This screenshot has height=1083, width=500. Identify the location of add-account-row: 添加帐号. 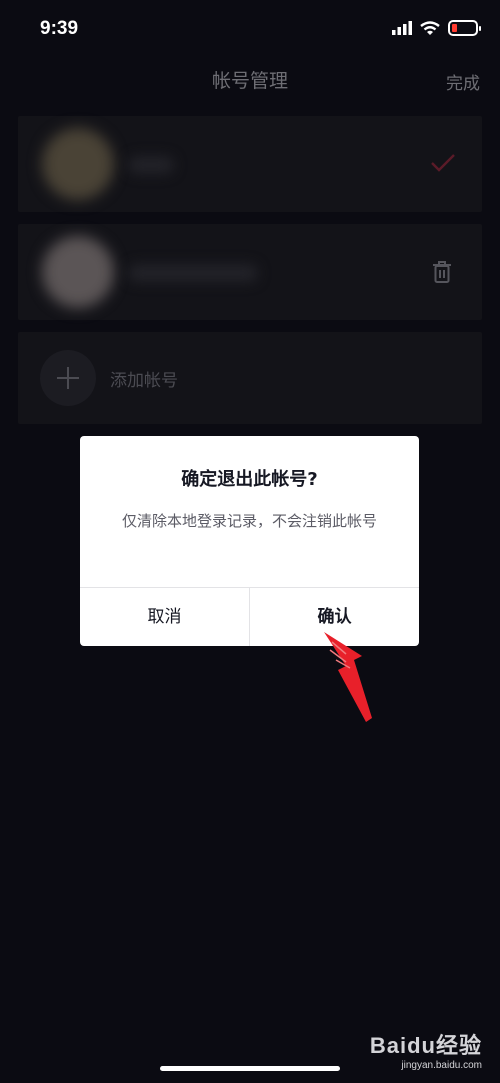
(250, 378).